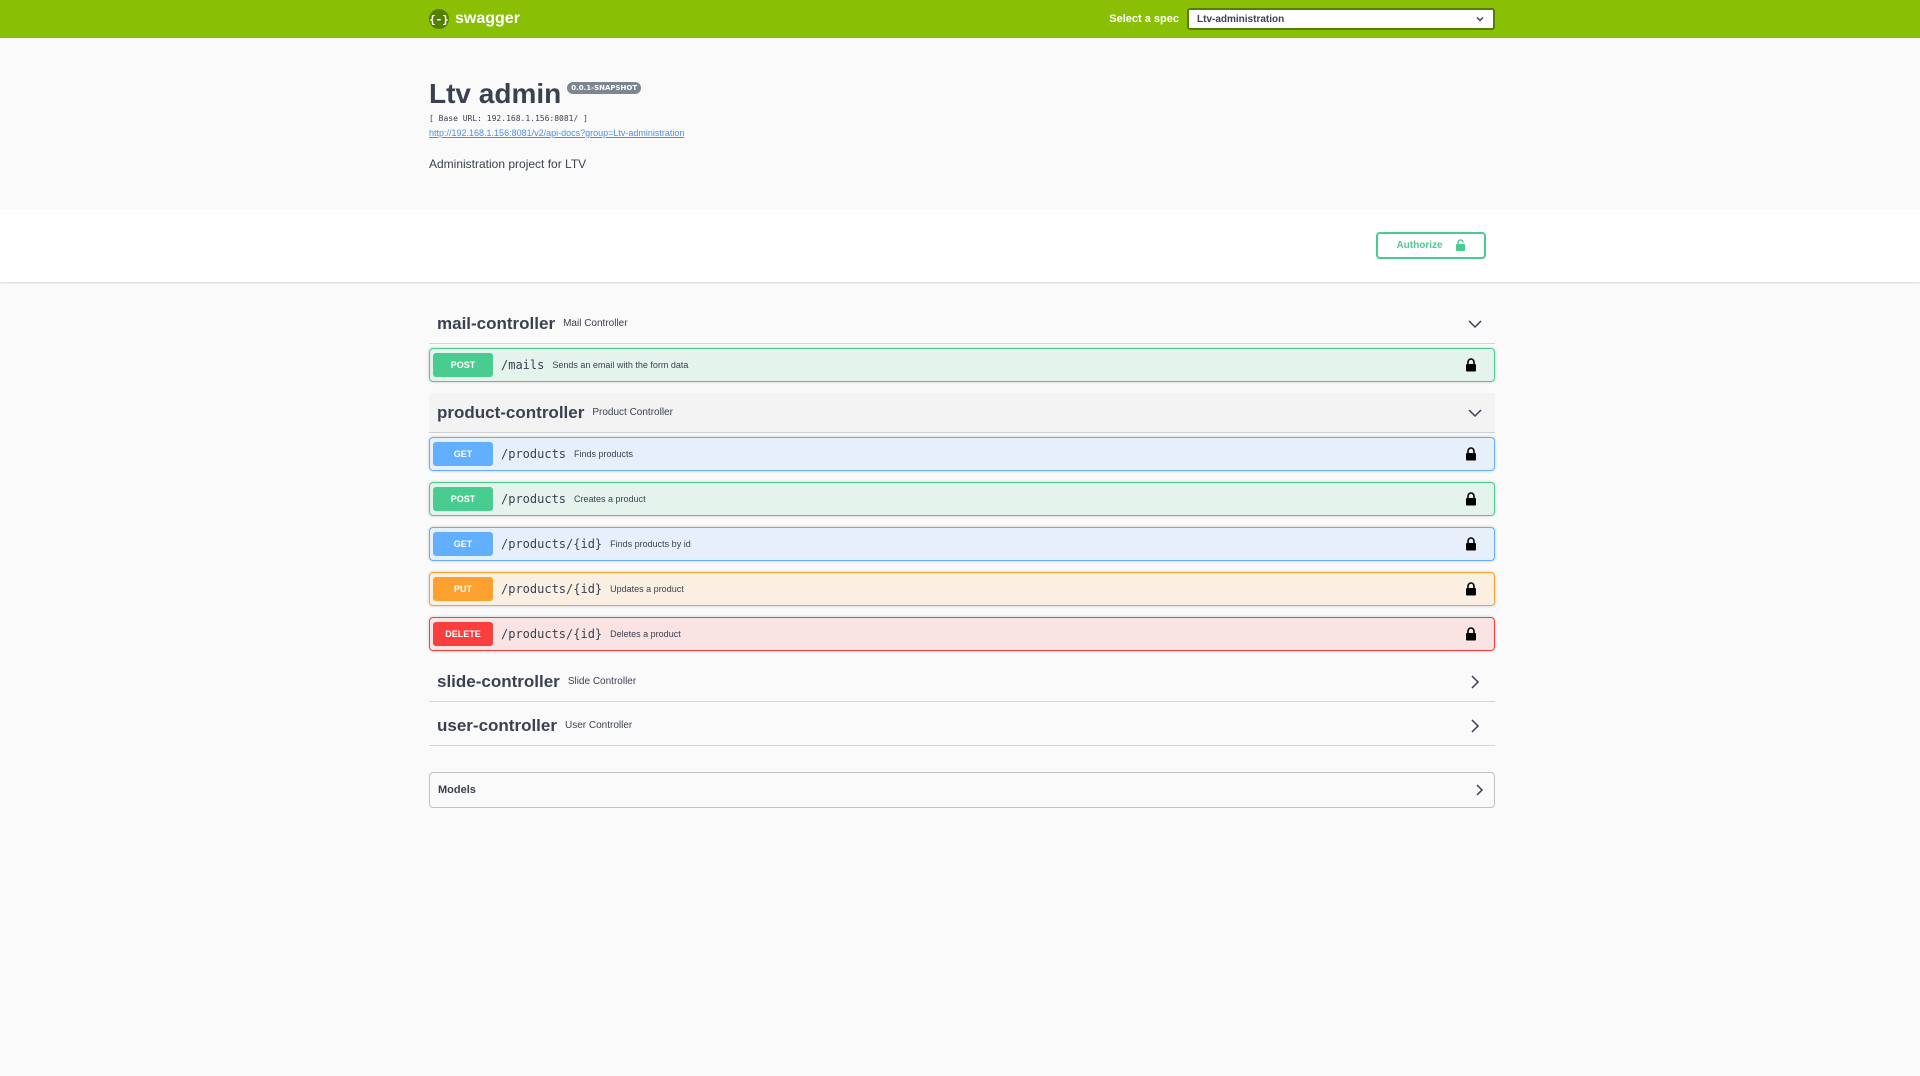 Image resolution: width=1920 pixels, height=1076 pixels. What do you see at coordinates (498, 681) in the screenshot?
I see `tag-name: slide-controller` at bounding box center [498, 681].